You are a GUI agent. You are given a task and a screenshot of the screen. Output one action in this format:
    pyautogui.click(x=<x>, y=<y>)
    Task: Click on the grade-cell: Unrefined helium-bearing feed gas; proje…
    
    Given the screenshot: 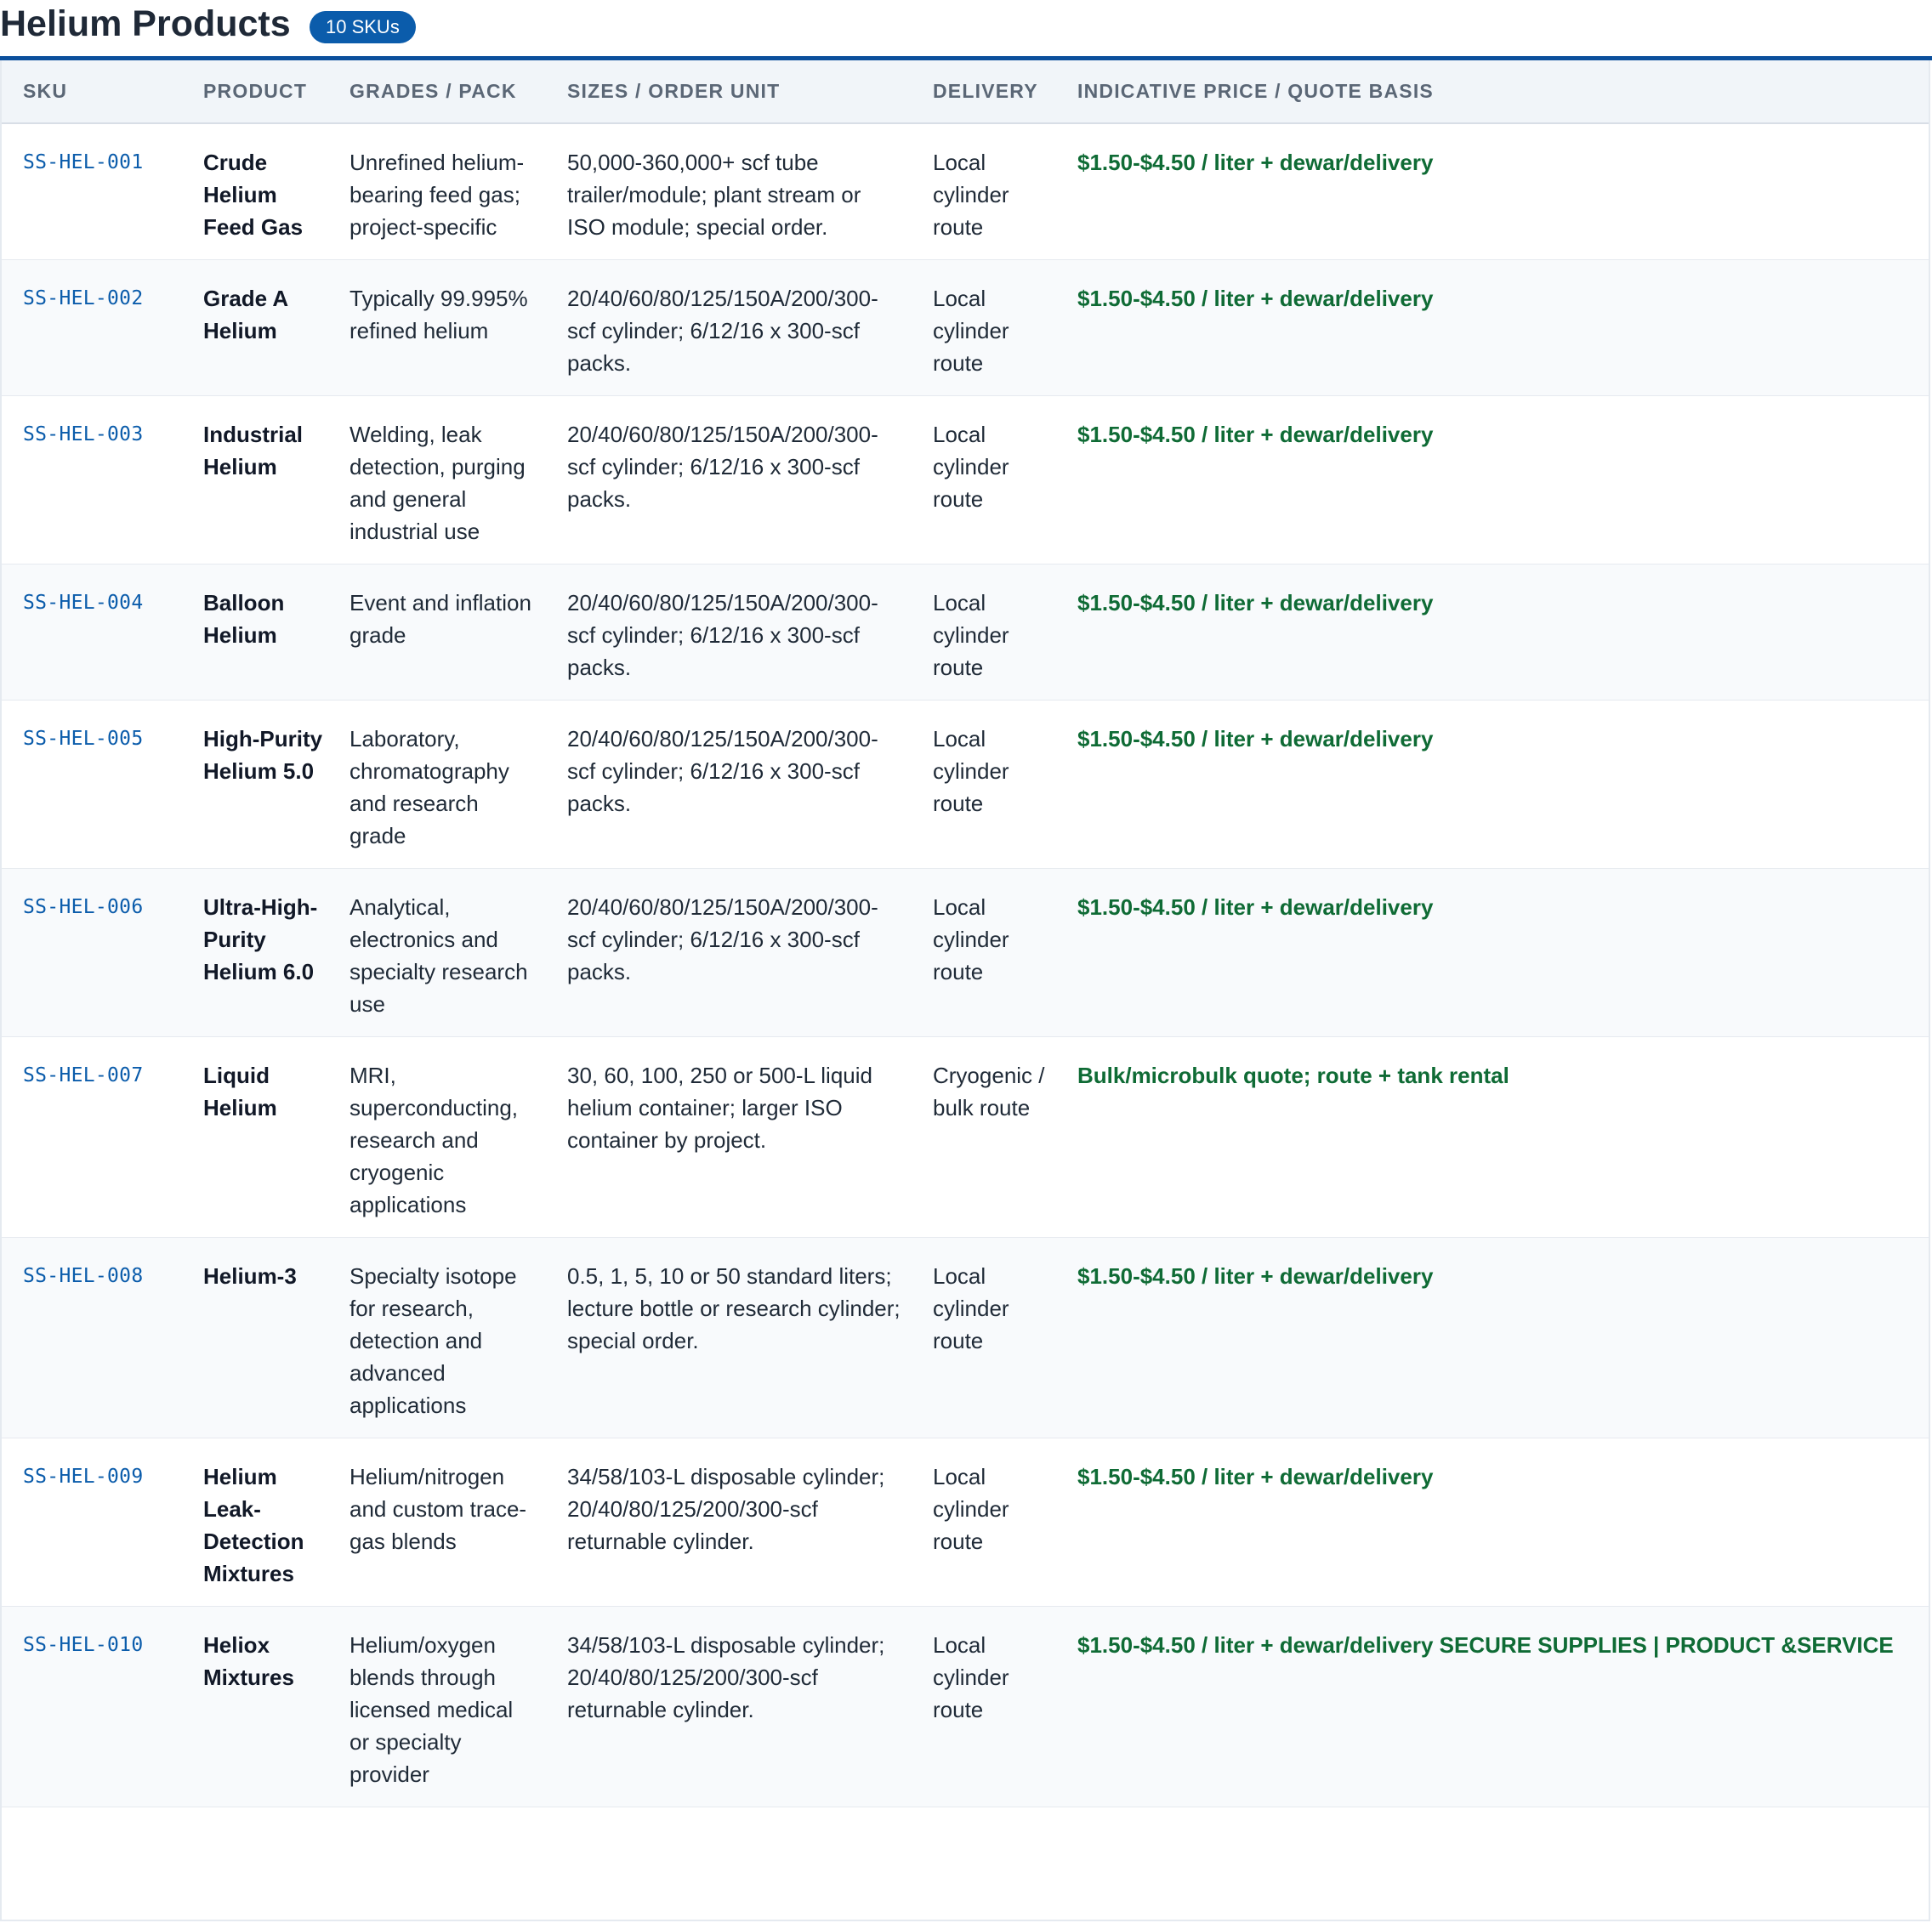 What is the action you would take?
    pyautogui.click(x=436, y=191)
    